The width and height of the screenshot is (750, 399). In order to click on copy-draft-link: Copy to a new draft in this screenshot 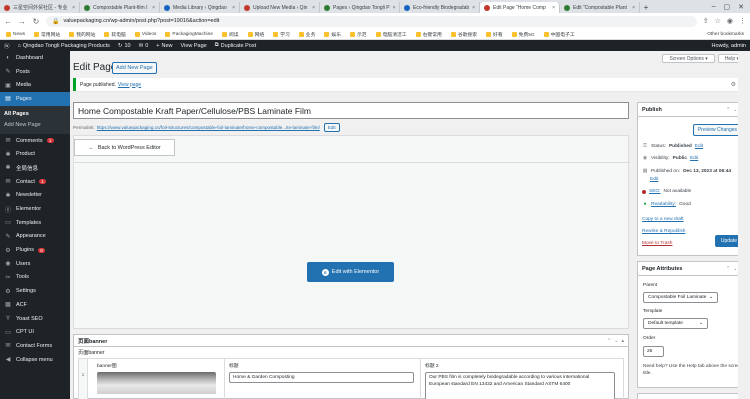, I will do `click(663, 219)`.